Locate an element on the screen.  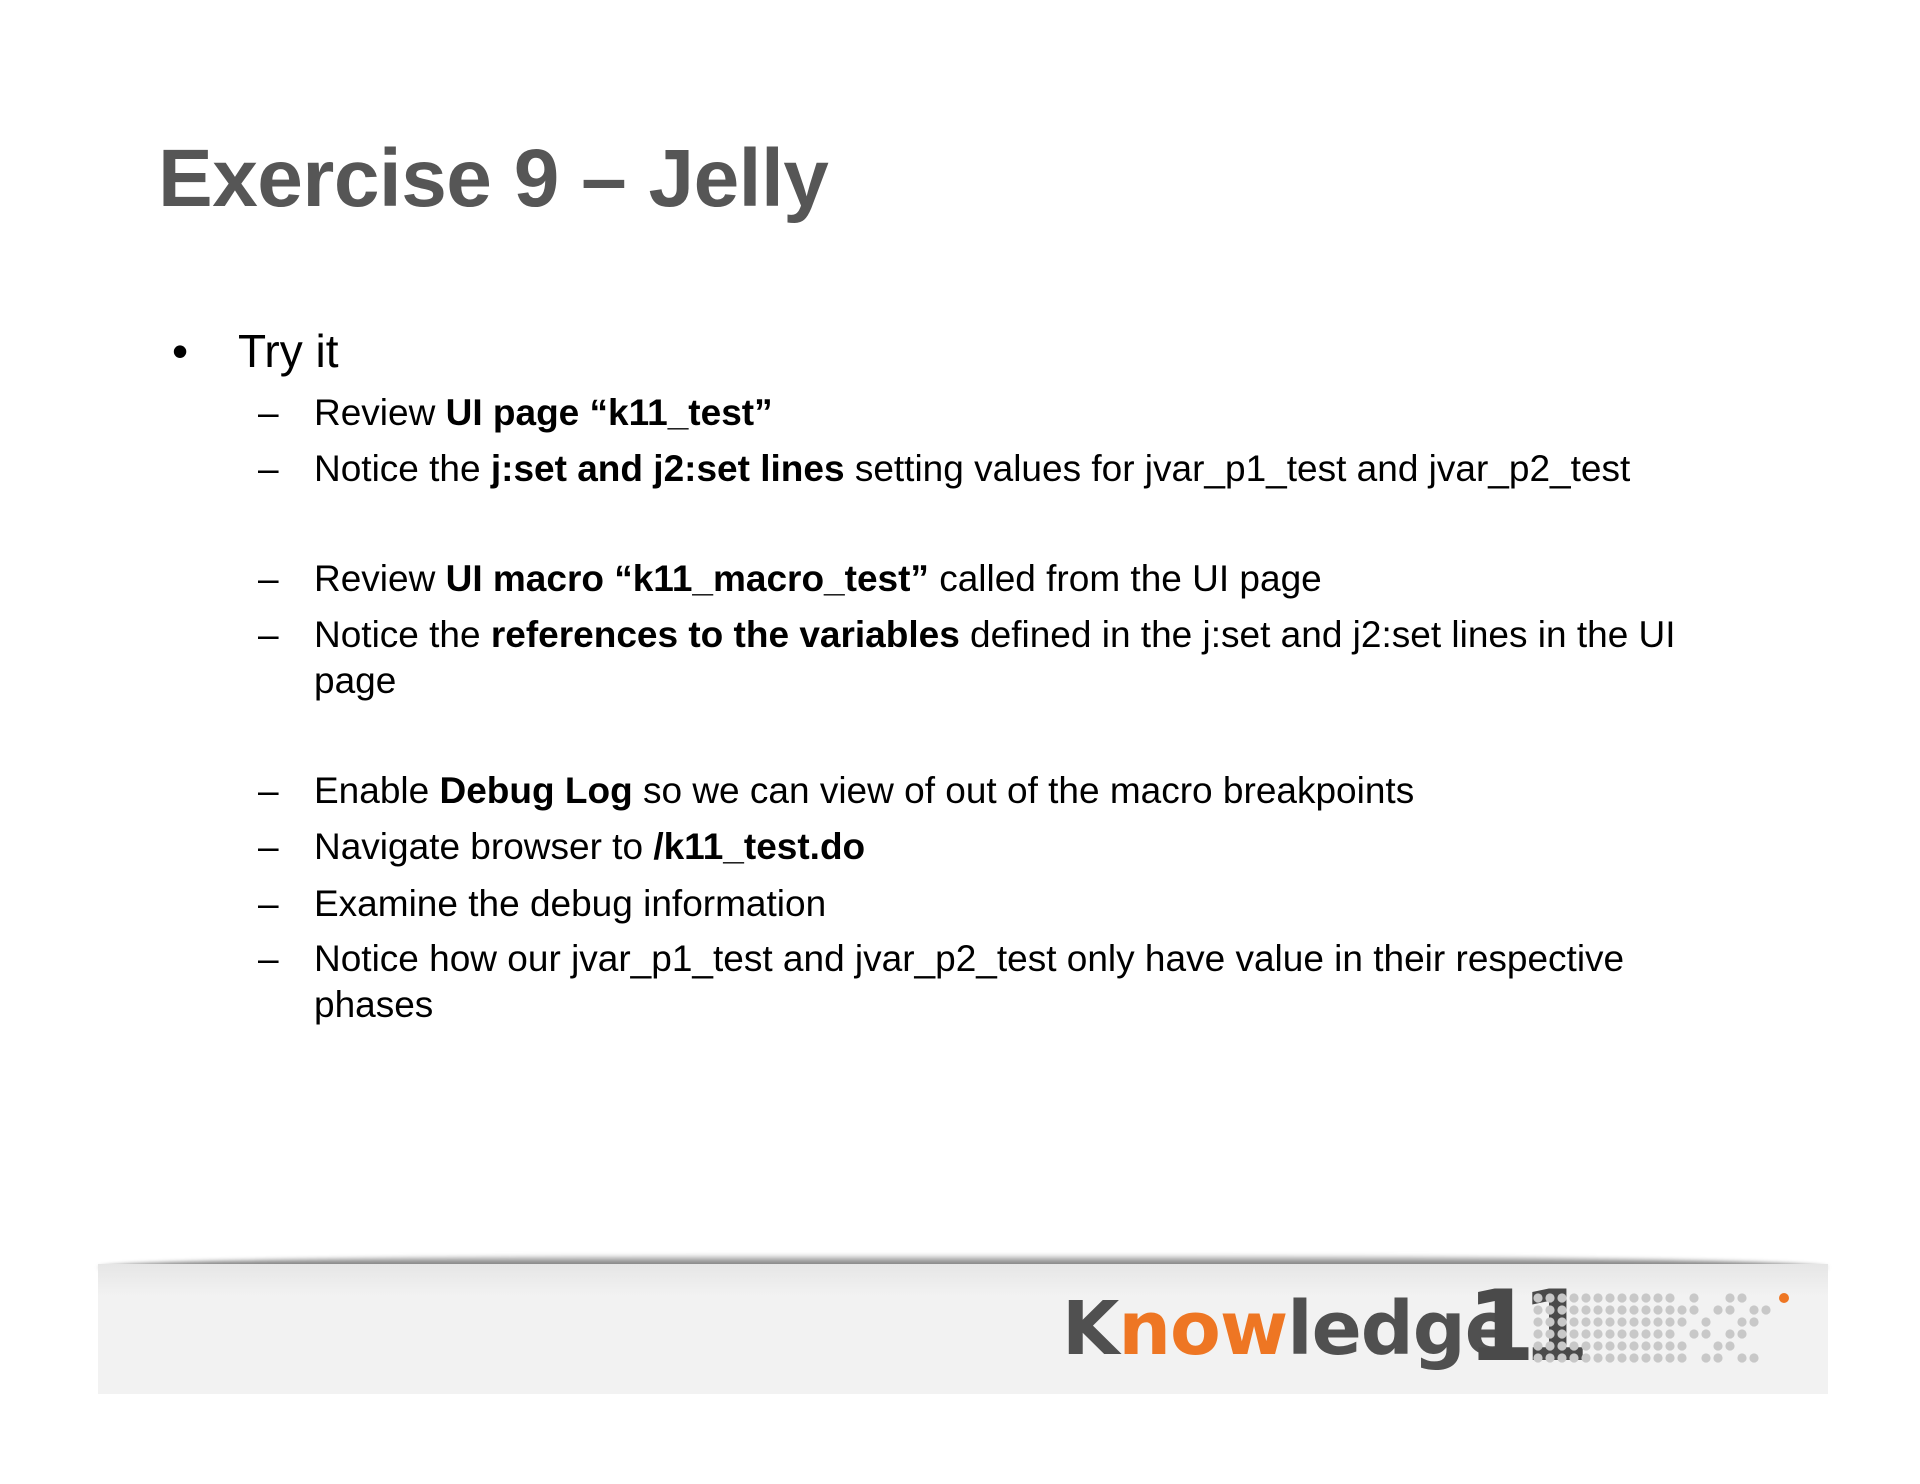
logo-accent-dot is located at coordinates (1784, 1298).